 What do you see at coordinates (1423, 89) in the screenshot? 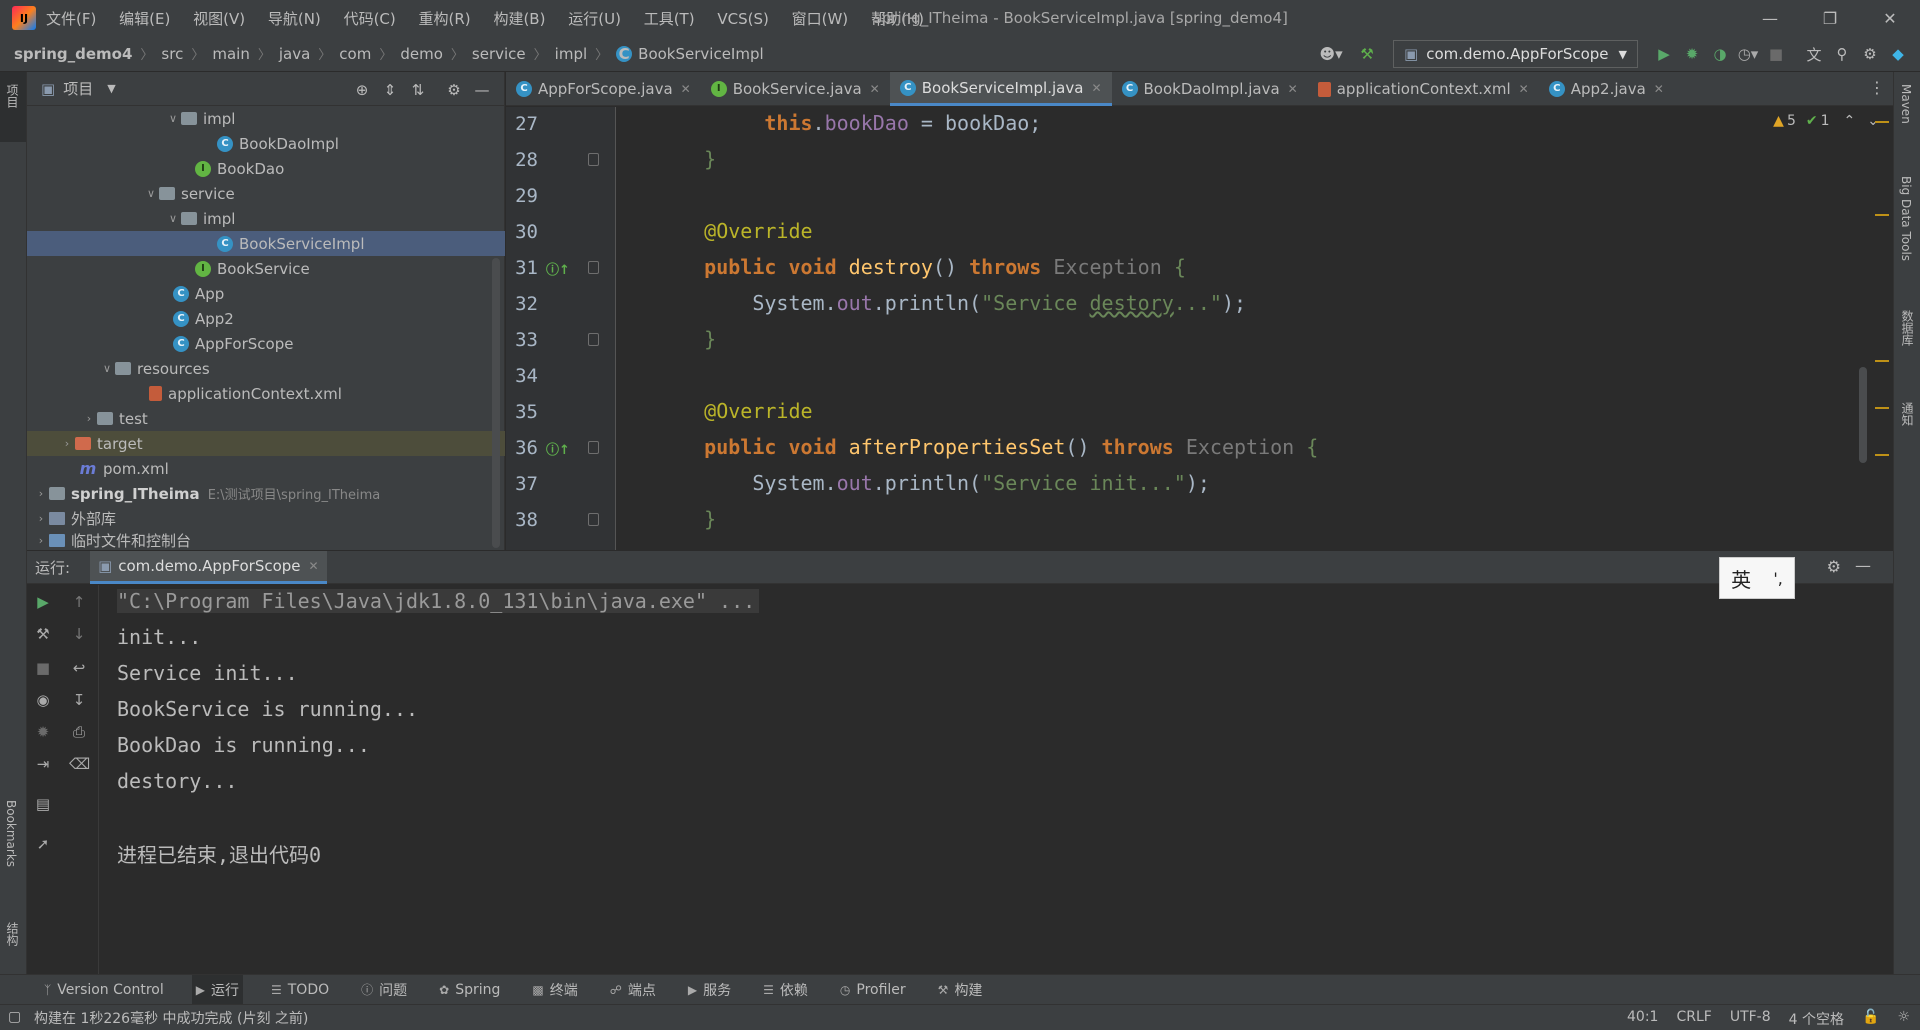
I see `tab-applicationcontext: applicationContext.xml ✕` at bounding box center [1423, 89].